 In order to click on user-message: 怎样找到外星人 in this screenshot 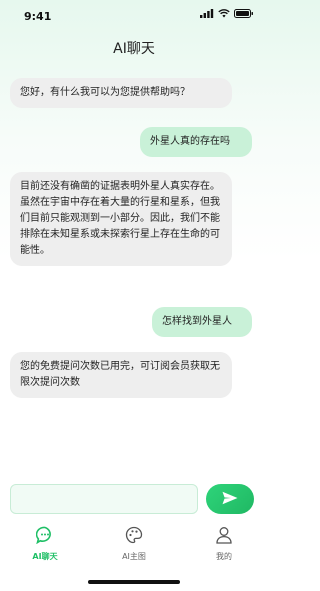, I will do `click(202, 322)`.